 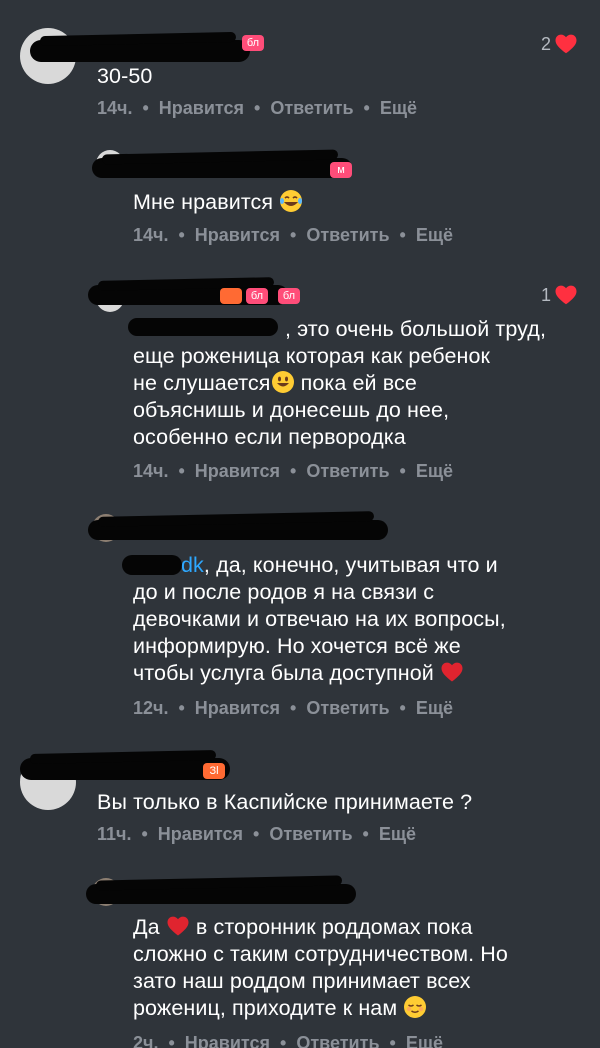 What do you see at coordinates (257, 834) in the screenshot?
I see `comment-meta: 11ч. • Нравится • Ответить • Ещё` at bounding box center [257, 834].